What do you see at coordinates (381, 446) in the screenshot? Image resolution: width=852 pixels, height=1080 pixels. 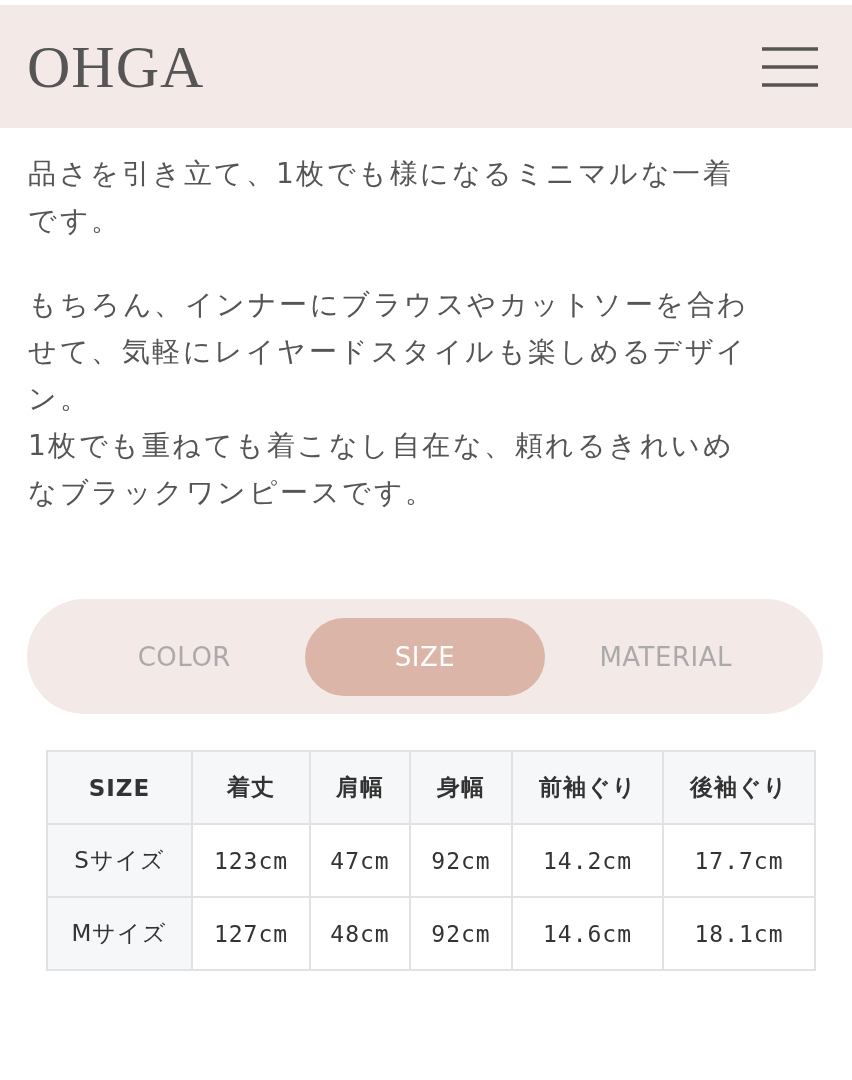 I see `description-text: 1枚でも重ねても着こなし自在な、頼れるきれいめ` at bounding box center [381, 446].